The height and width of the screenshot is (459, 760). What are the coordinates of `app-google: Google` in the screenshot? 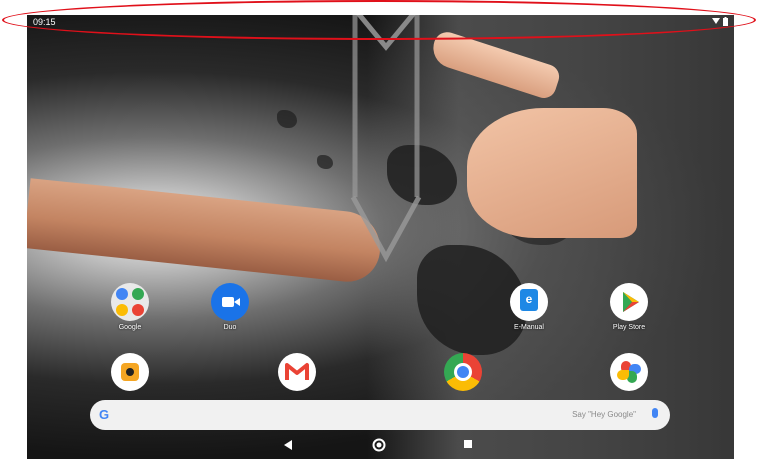 It's located at (130, 307).